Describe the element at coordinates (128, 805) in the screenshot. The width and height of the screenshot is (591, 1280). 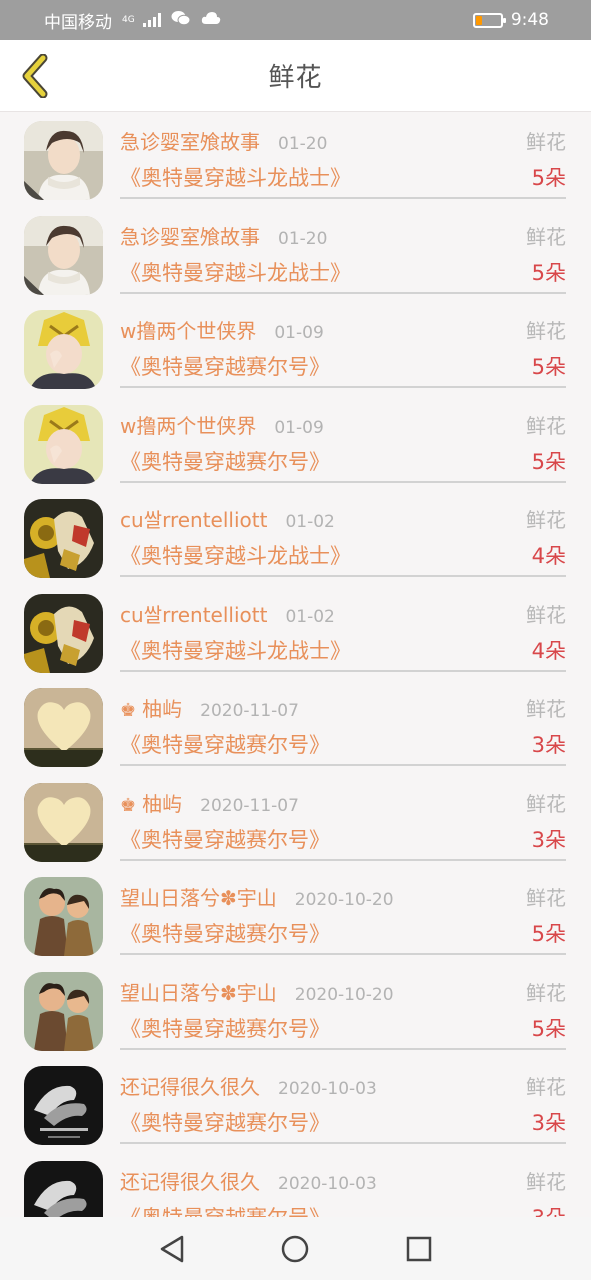
I see `crown-icon: ♚` at that location.